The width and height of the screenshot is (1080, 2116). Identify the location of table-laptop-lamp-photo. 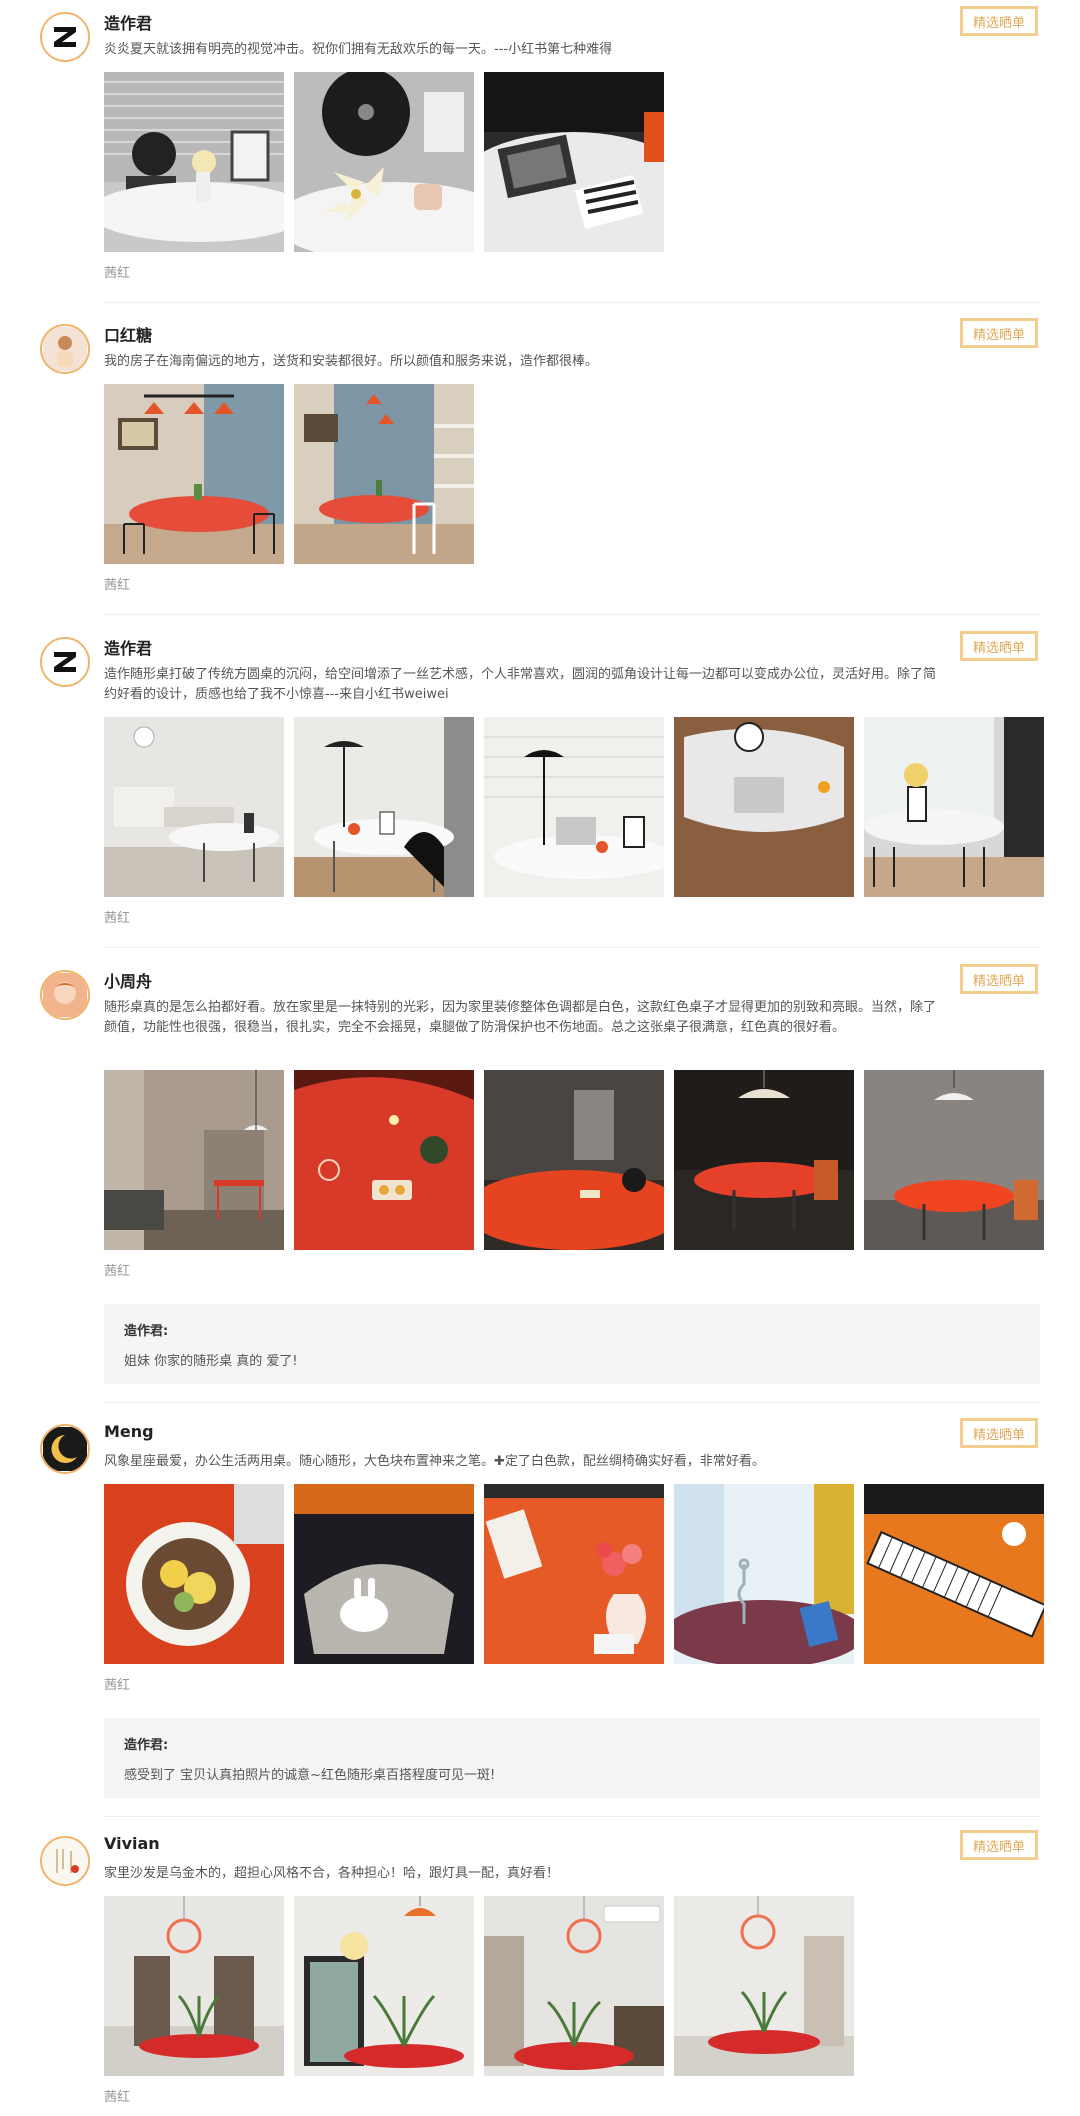
(574, 807).